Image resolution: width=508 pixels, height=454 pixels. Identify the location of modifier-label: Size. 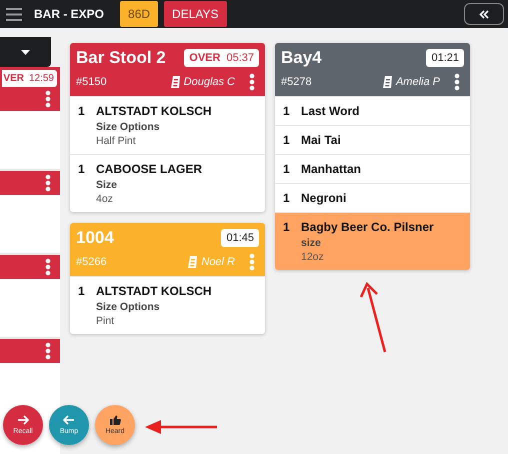
(107, 185).